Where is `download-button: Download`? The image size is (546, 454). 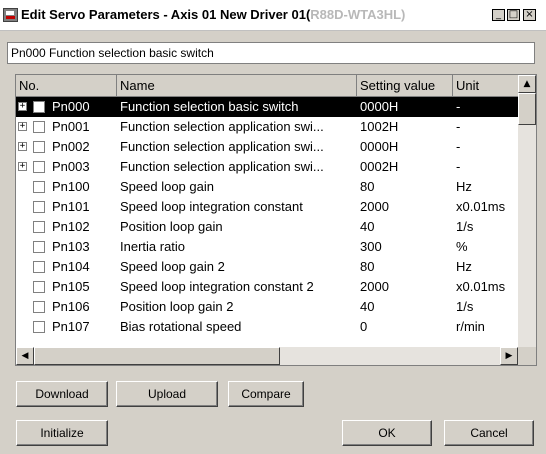 download-button: Download is located at coordinates (62, 394).